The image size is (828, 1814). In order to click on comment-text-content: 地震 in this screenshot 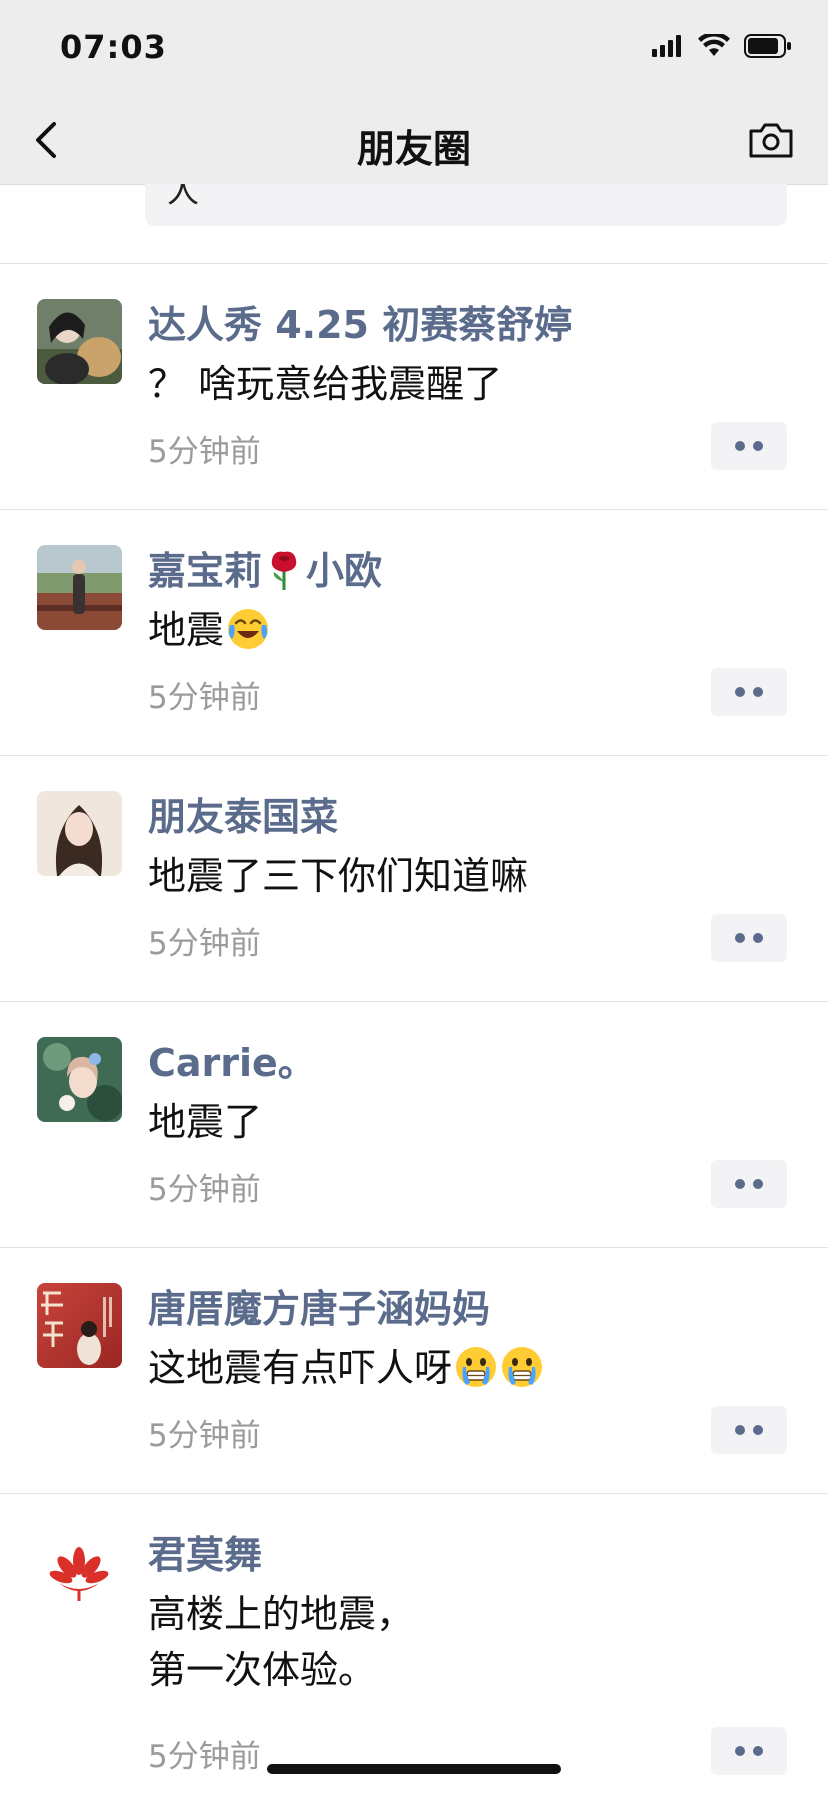, I will do `click(186, 630)`.